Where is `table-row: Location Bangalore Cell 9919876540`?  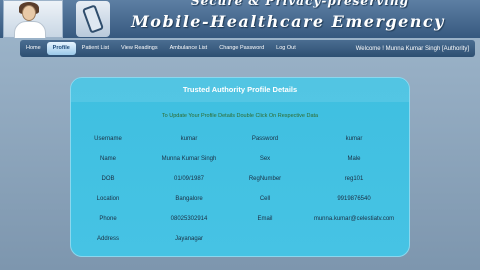
table-row: Location Bangalore Cell 9919876540 is located at coordinates (240, 202).